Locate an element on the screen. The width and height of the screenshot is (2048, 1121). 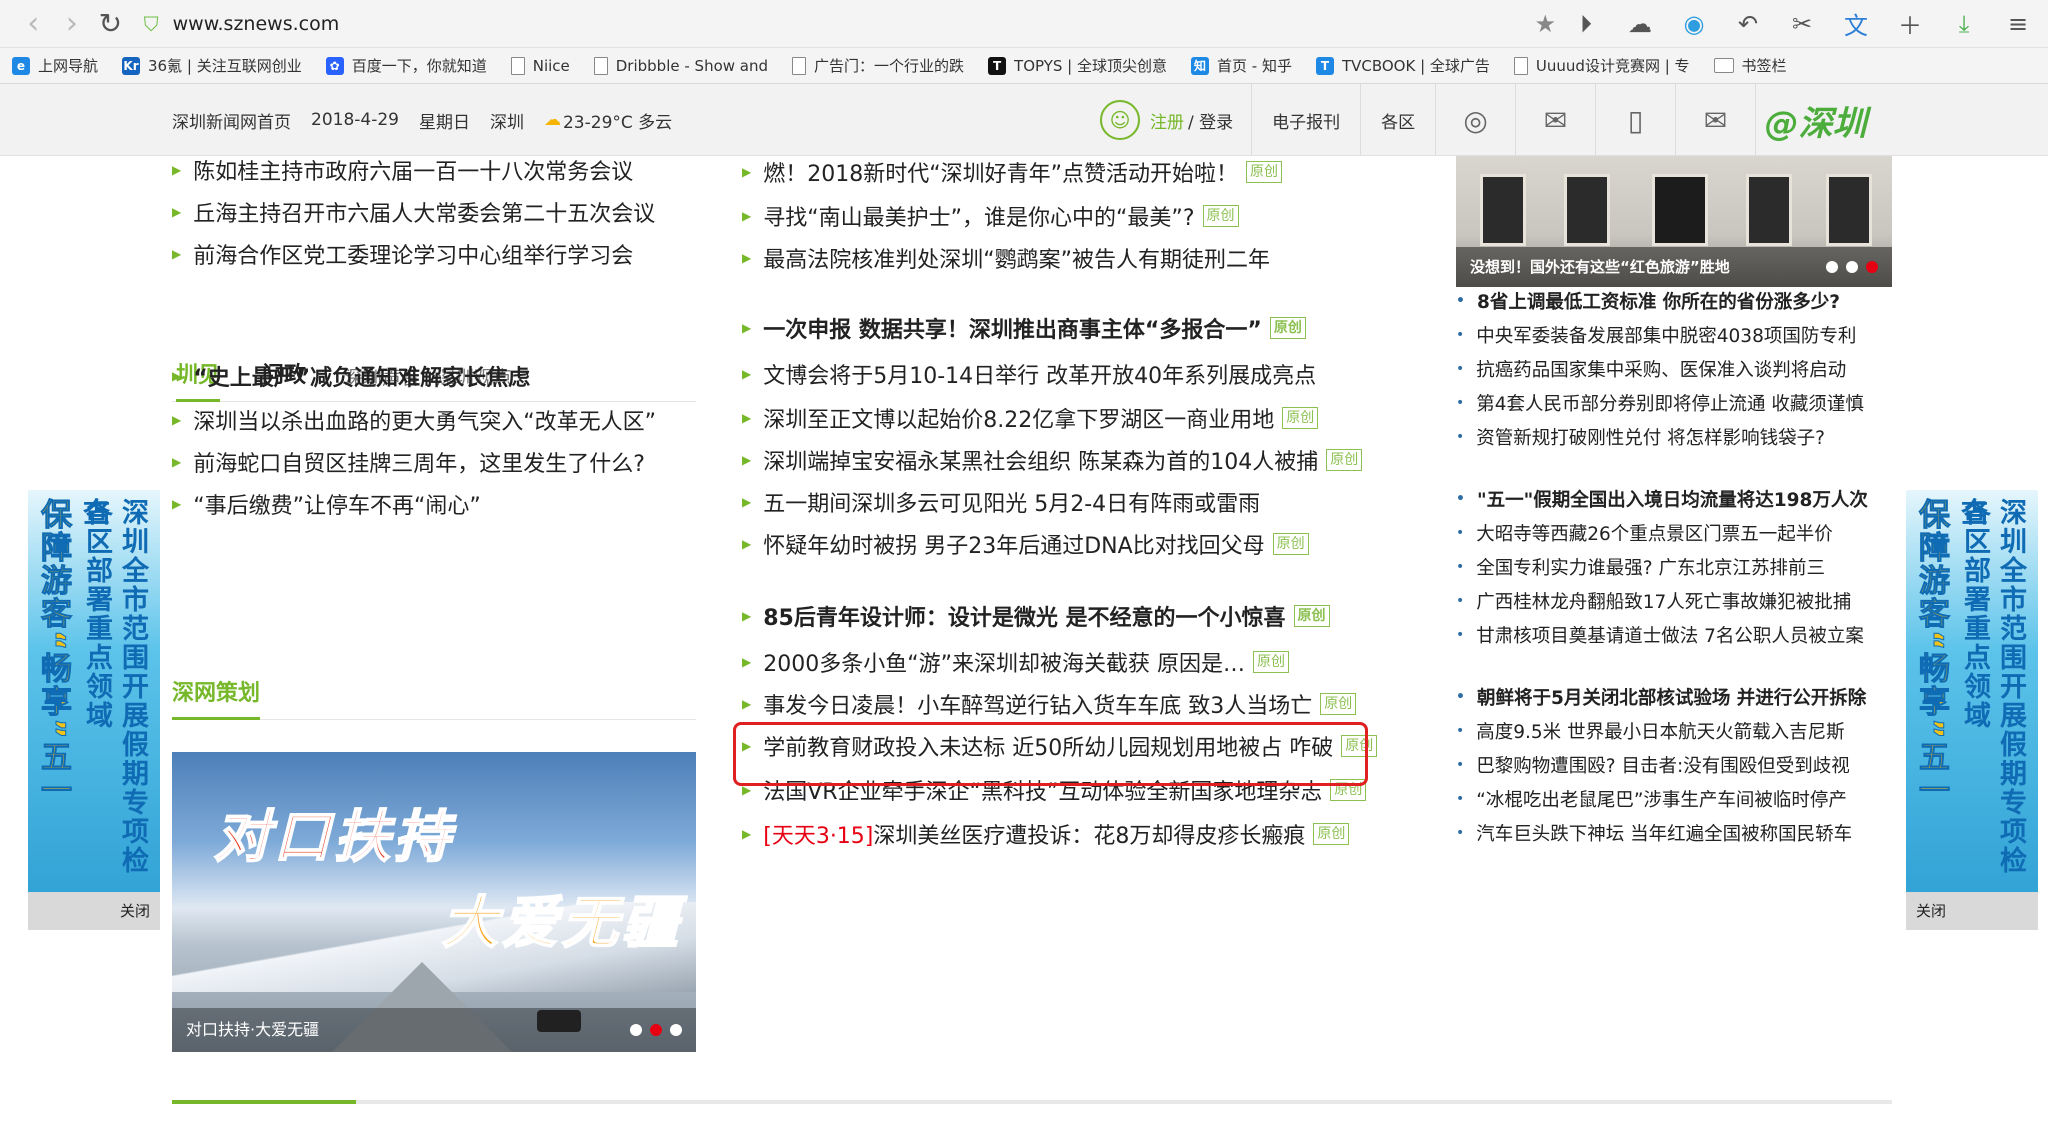
news-item: • 高度9.5米 世界最小日本航天火箭载入吉尼斯 is located at coordinates (1650, 731).